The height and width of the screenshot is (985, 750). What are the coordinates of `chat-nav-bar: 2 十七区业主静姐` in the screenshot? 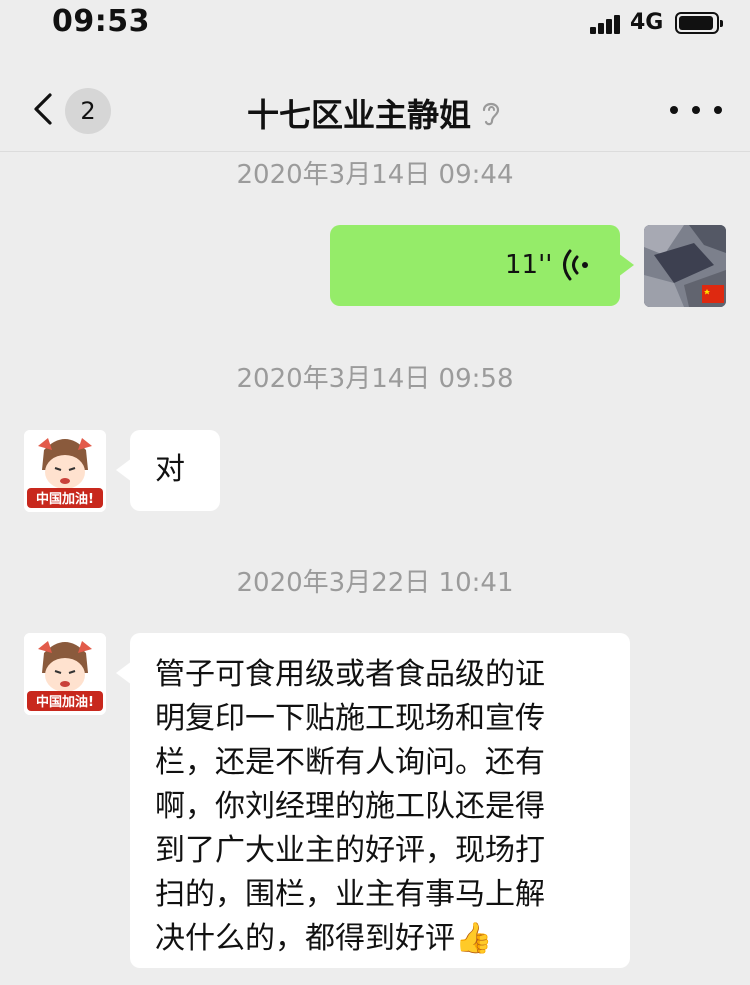 It's located at (375, 110).